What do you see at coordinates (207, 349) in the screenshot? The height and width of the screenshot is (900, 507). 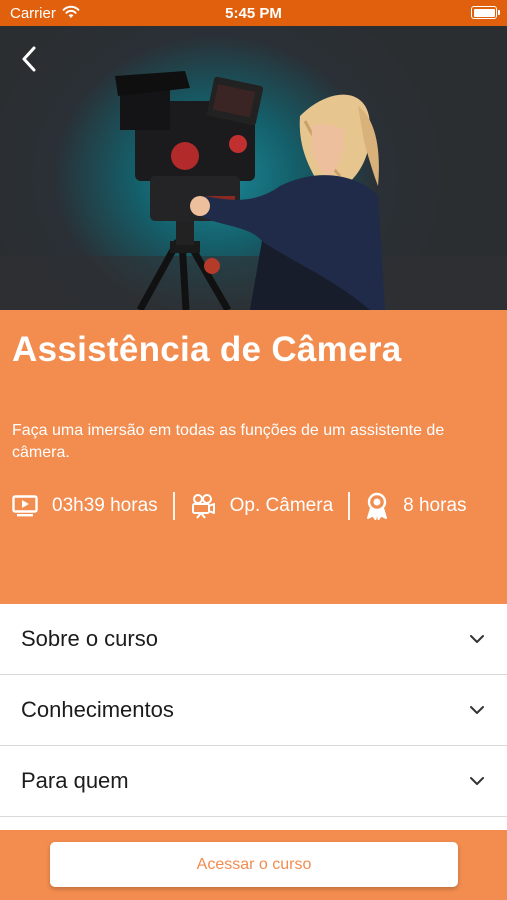 I see `course-title: Assistência de Câmera` at bounding box center [207, 349].